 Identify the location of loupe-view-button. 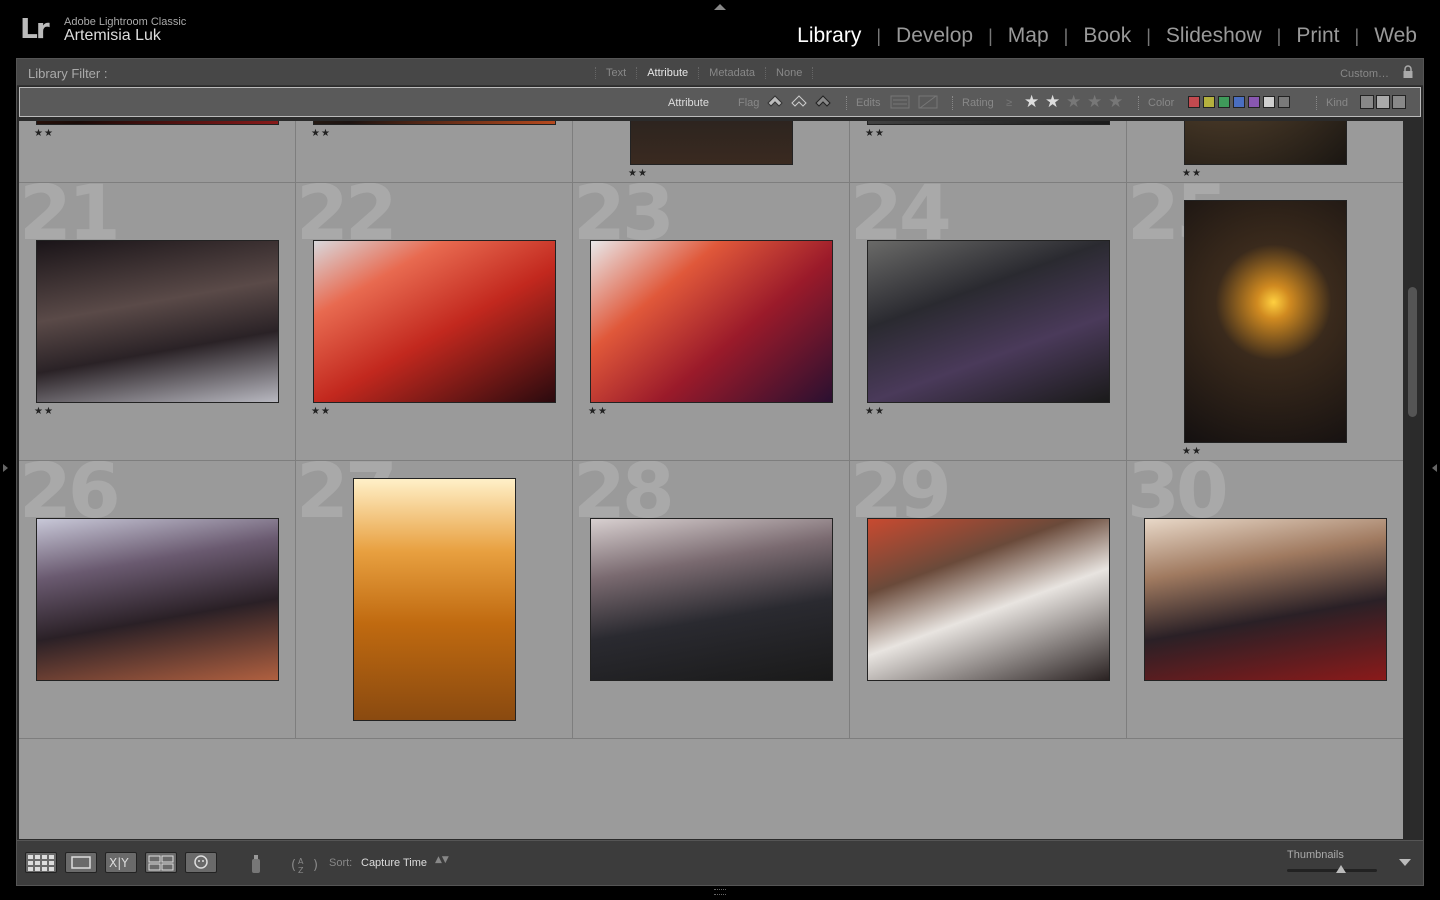
(81, 862).